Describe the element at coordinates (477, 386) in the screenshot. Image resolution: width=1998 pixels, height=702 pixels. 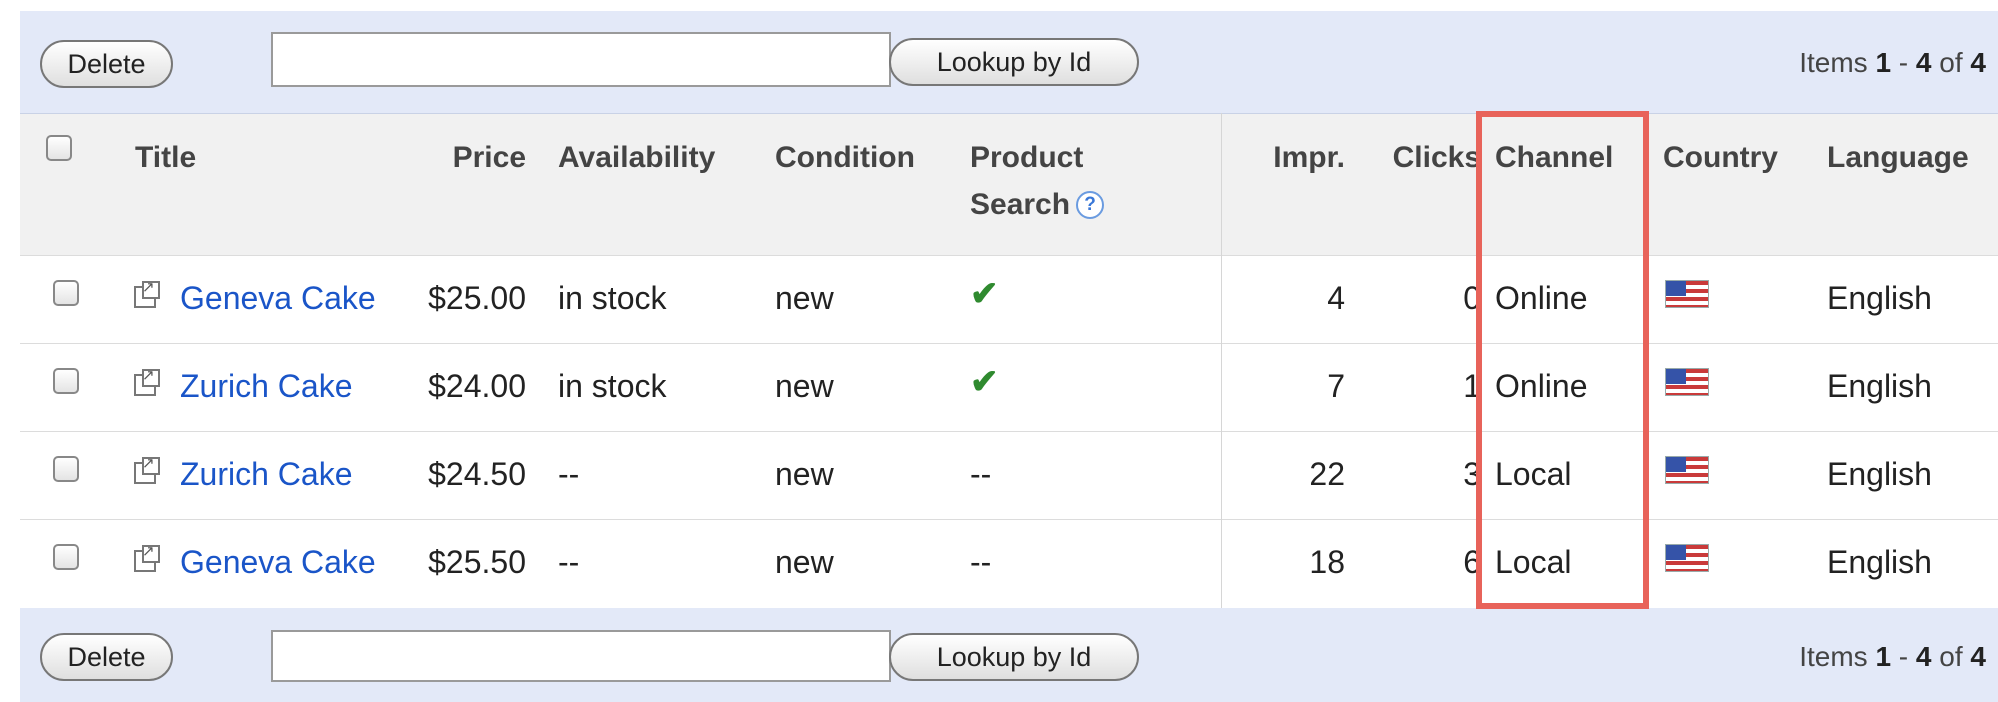
I see `row-price: $24.00` at that location.